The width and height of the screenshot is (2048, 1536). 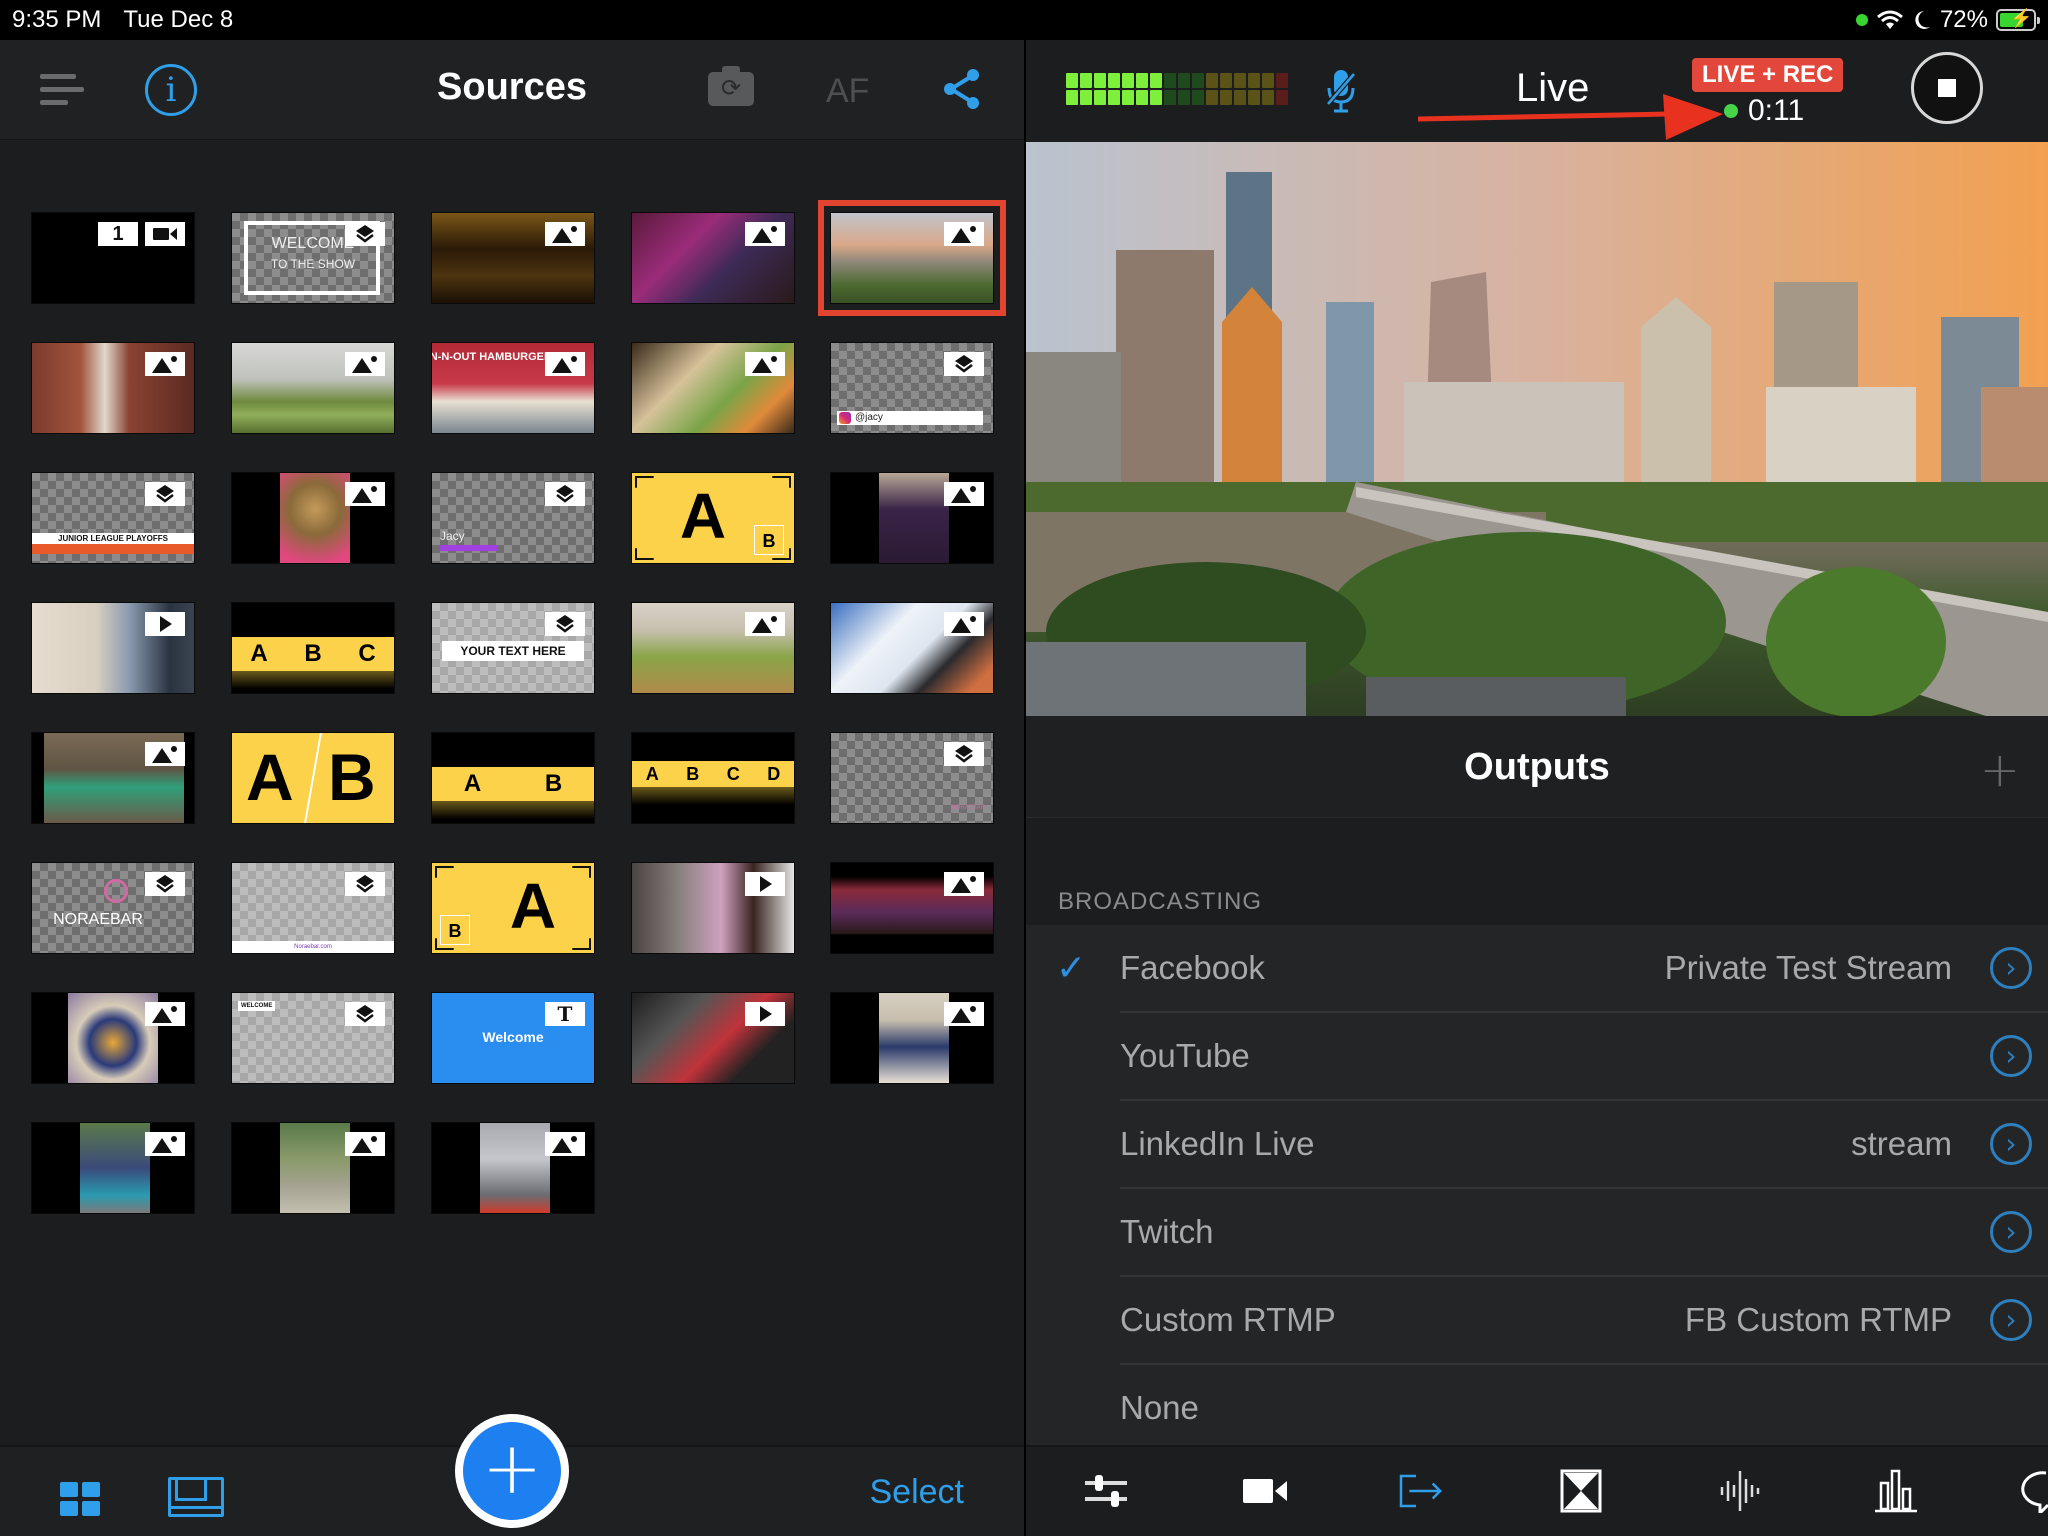 I want to click on output-row: ✓ Facebook Private Test Stream ›, so click(x=1537, y=969).